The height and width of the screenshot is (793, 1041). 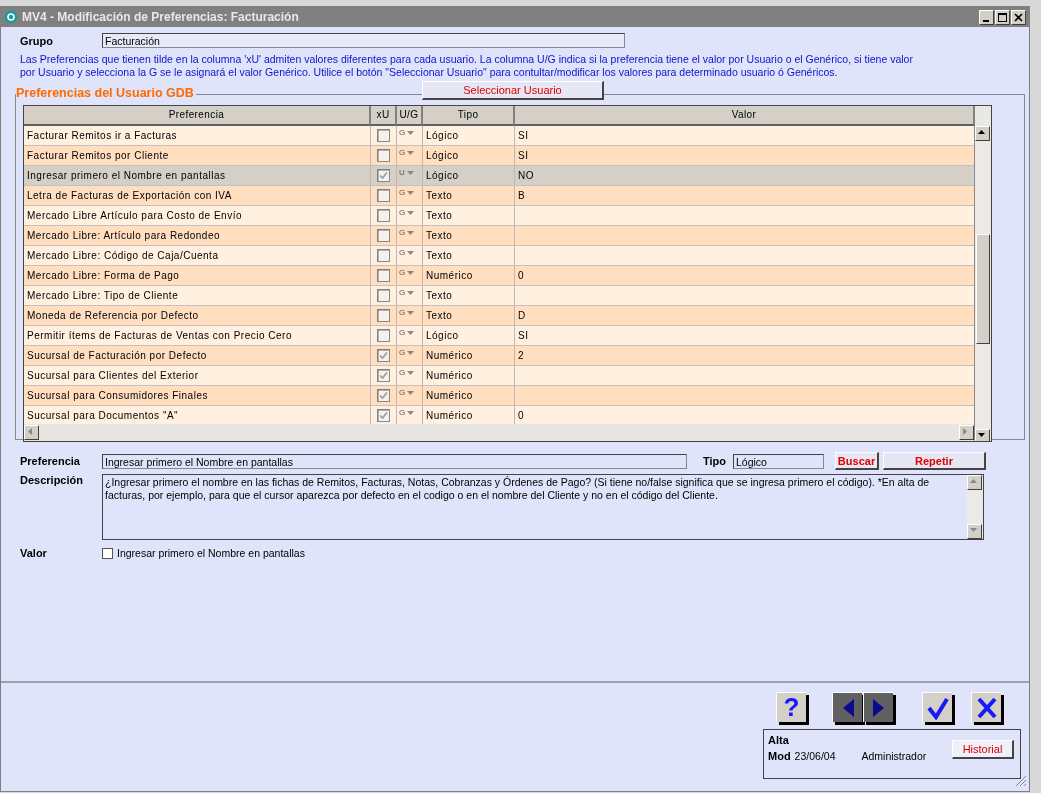 What do you see at coordinates (986, 17) in the screenshot?
I see `minimize-icon` at bounding box center [986, 17].